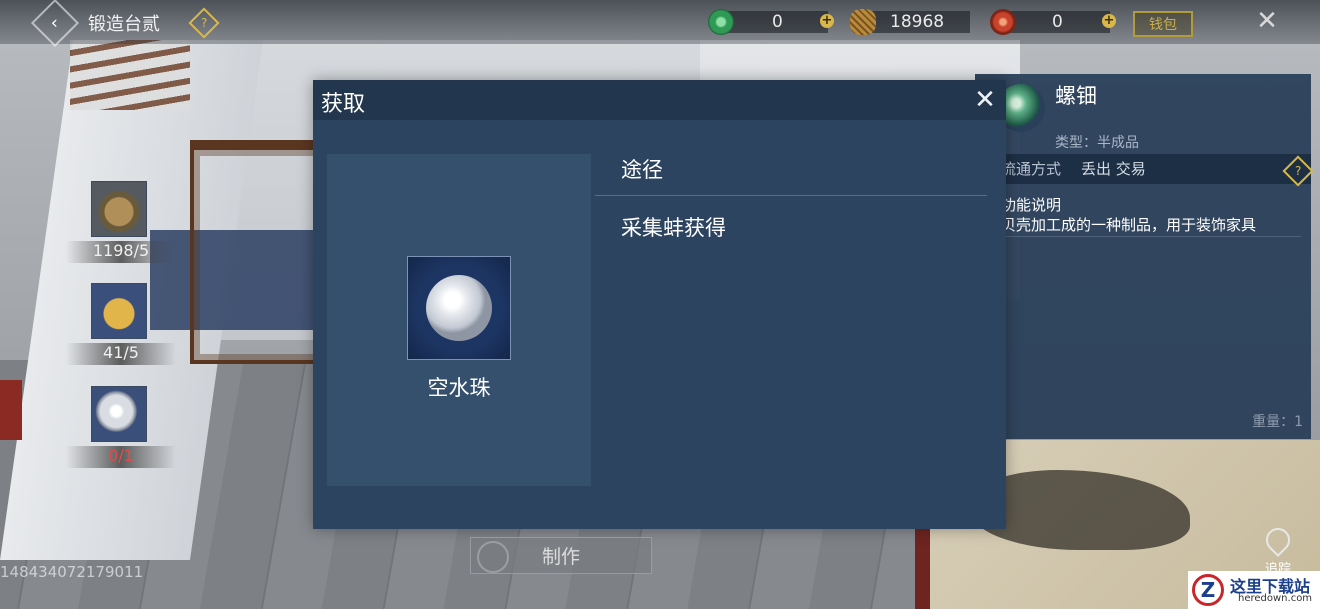  Describe the element at coordinates (721, 22) in the screenshot. I see `jade-coin-icon` at that location.